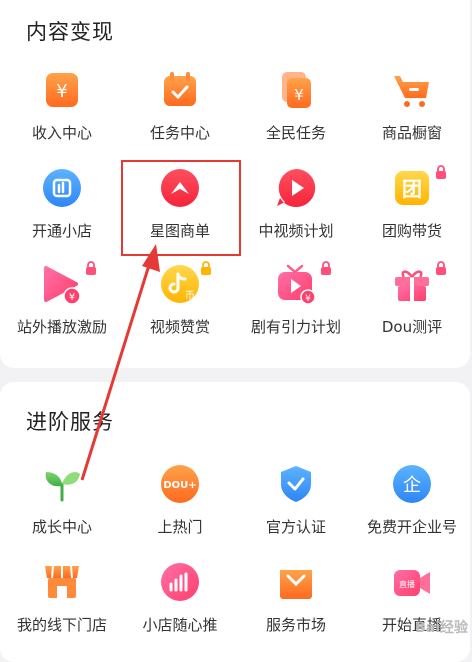 The width and height of the screenshot is (472, 662). Describe the element at coordinates (180, 610) in the screenshot. I see `shop-promotion-item: 小店随心推` at that location.